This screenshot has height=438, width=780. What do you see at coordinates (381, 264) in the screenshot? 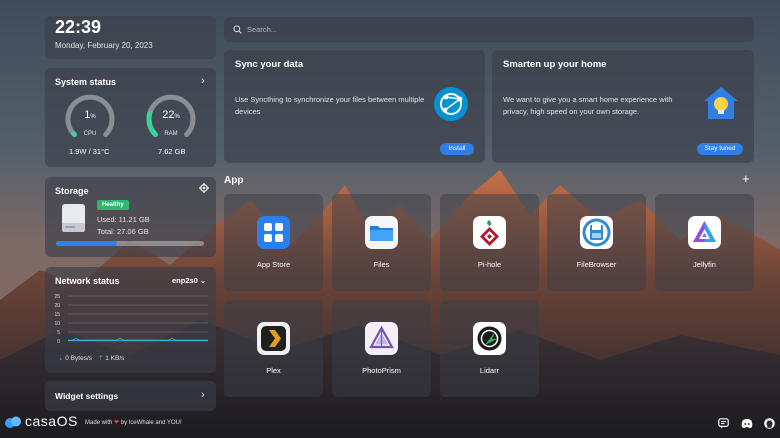
I see `app-name: Files` at bounding box center [381, 264].